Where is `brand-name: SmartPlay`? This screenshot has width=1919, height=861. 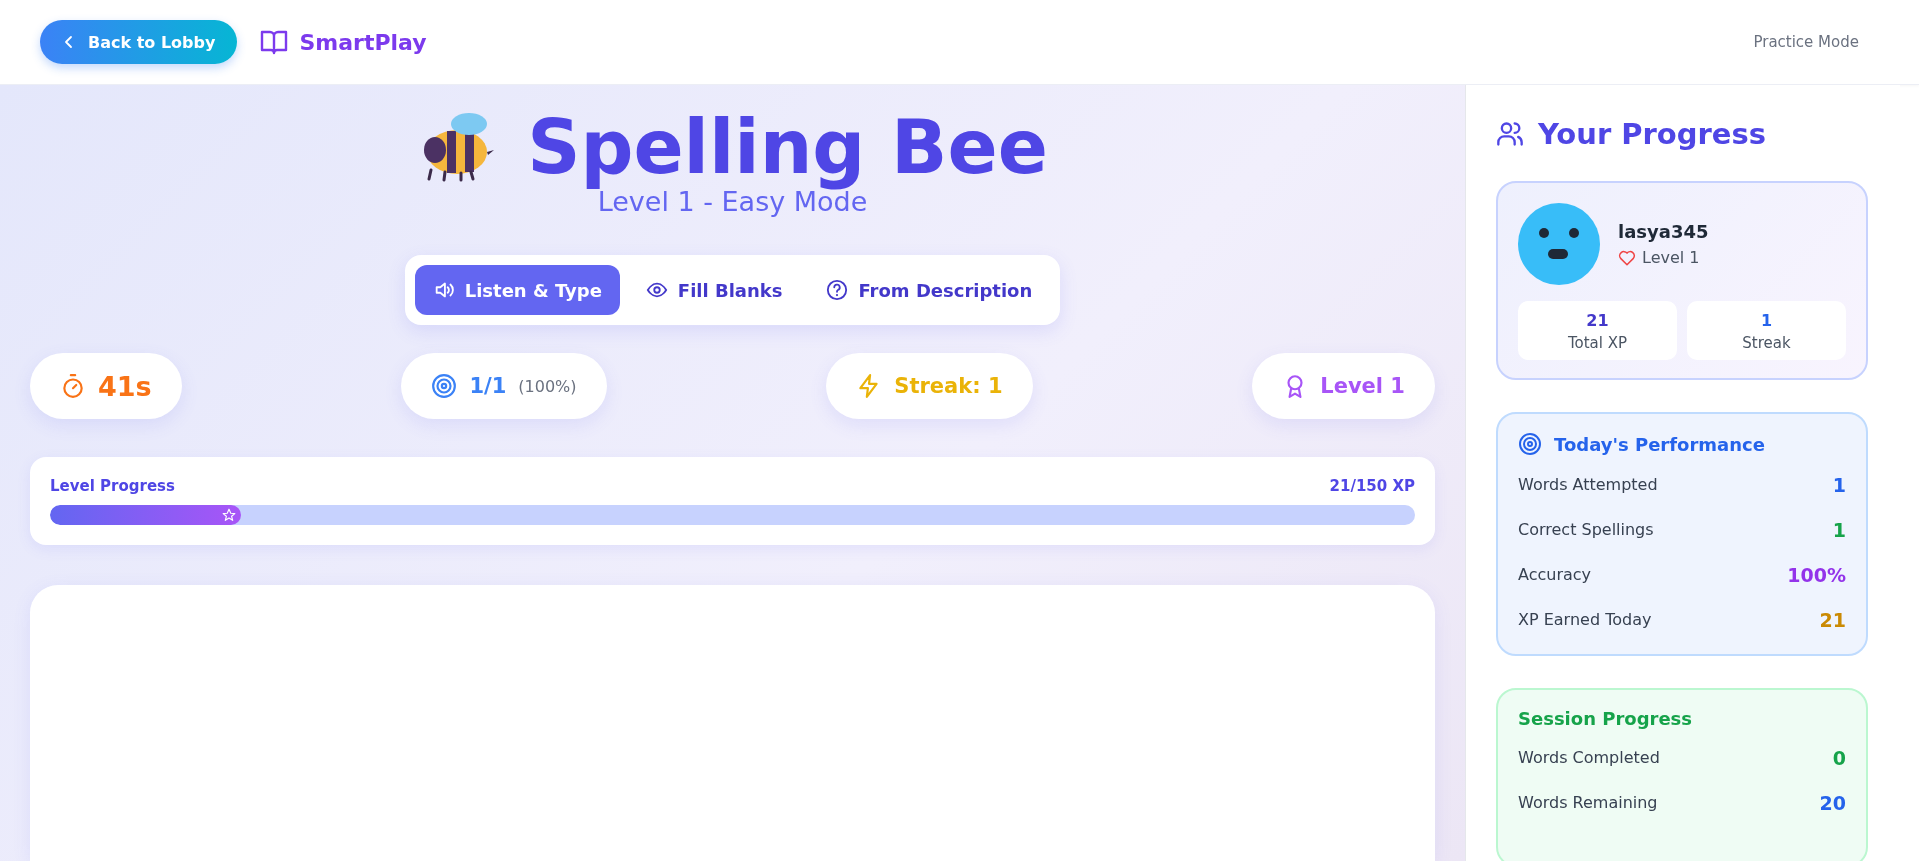
brand-name: SmartPlay is located at coordinates (363, 42).